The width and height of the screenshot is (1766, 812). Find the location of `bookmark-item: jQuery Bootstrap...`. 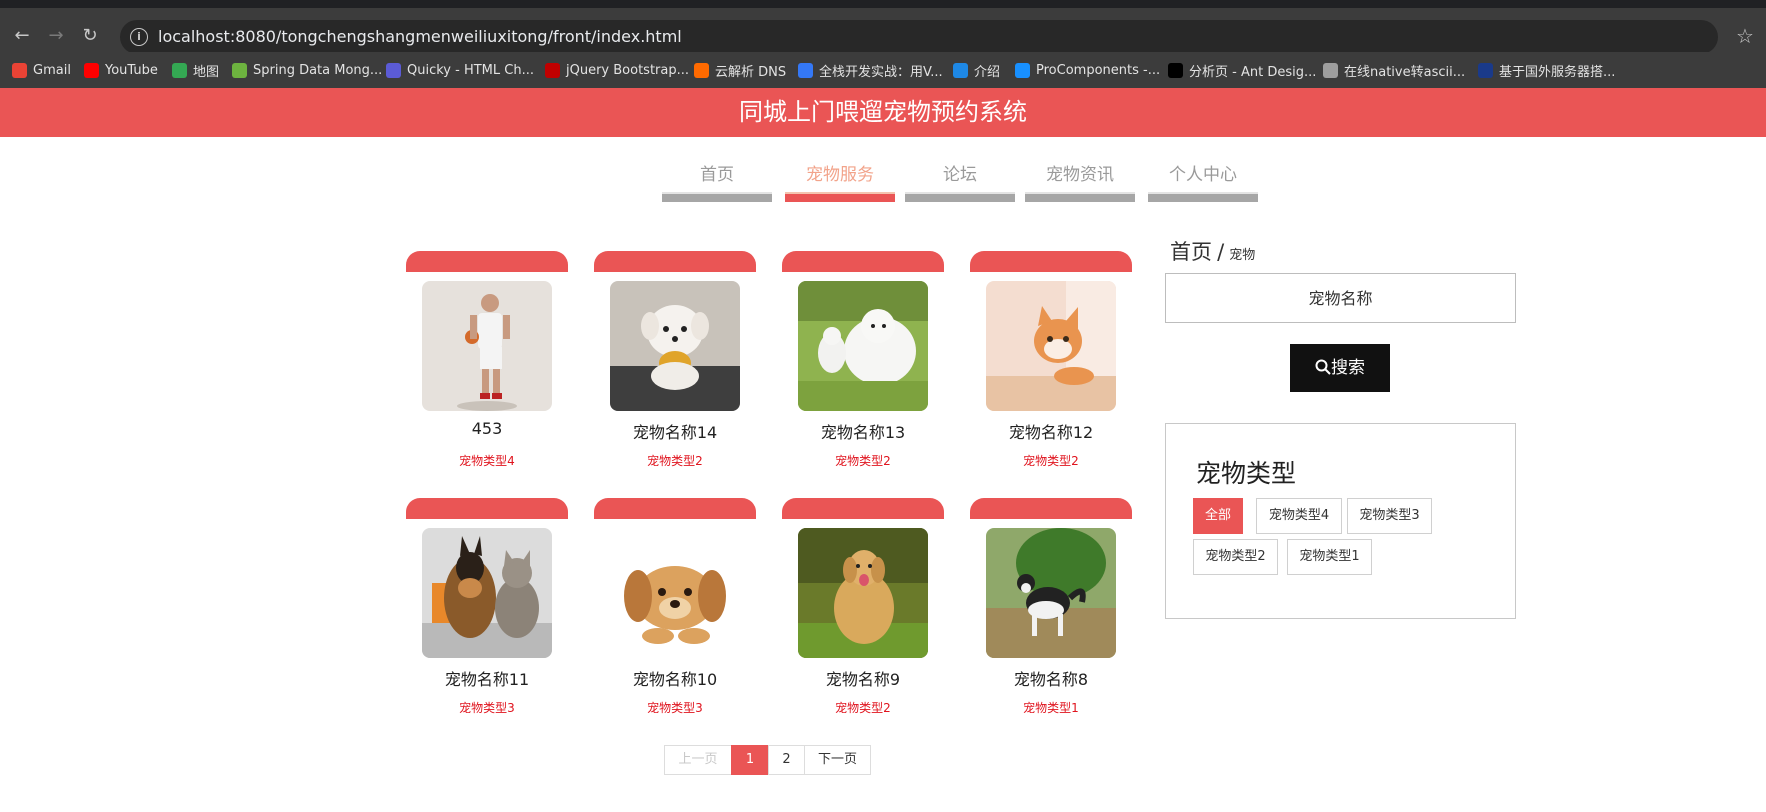

bookmark-item: jQuery Bootstrap... is located at coordinates (617, 70).